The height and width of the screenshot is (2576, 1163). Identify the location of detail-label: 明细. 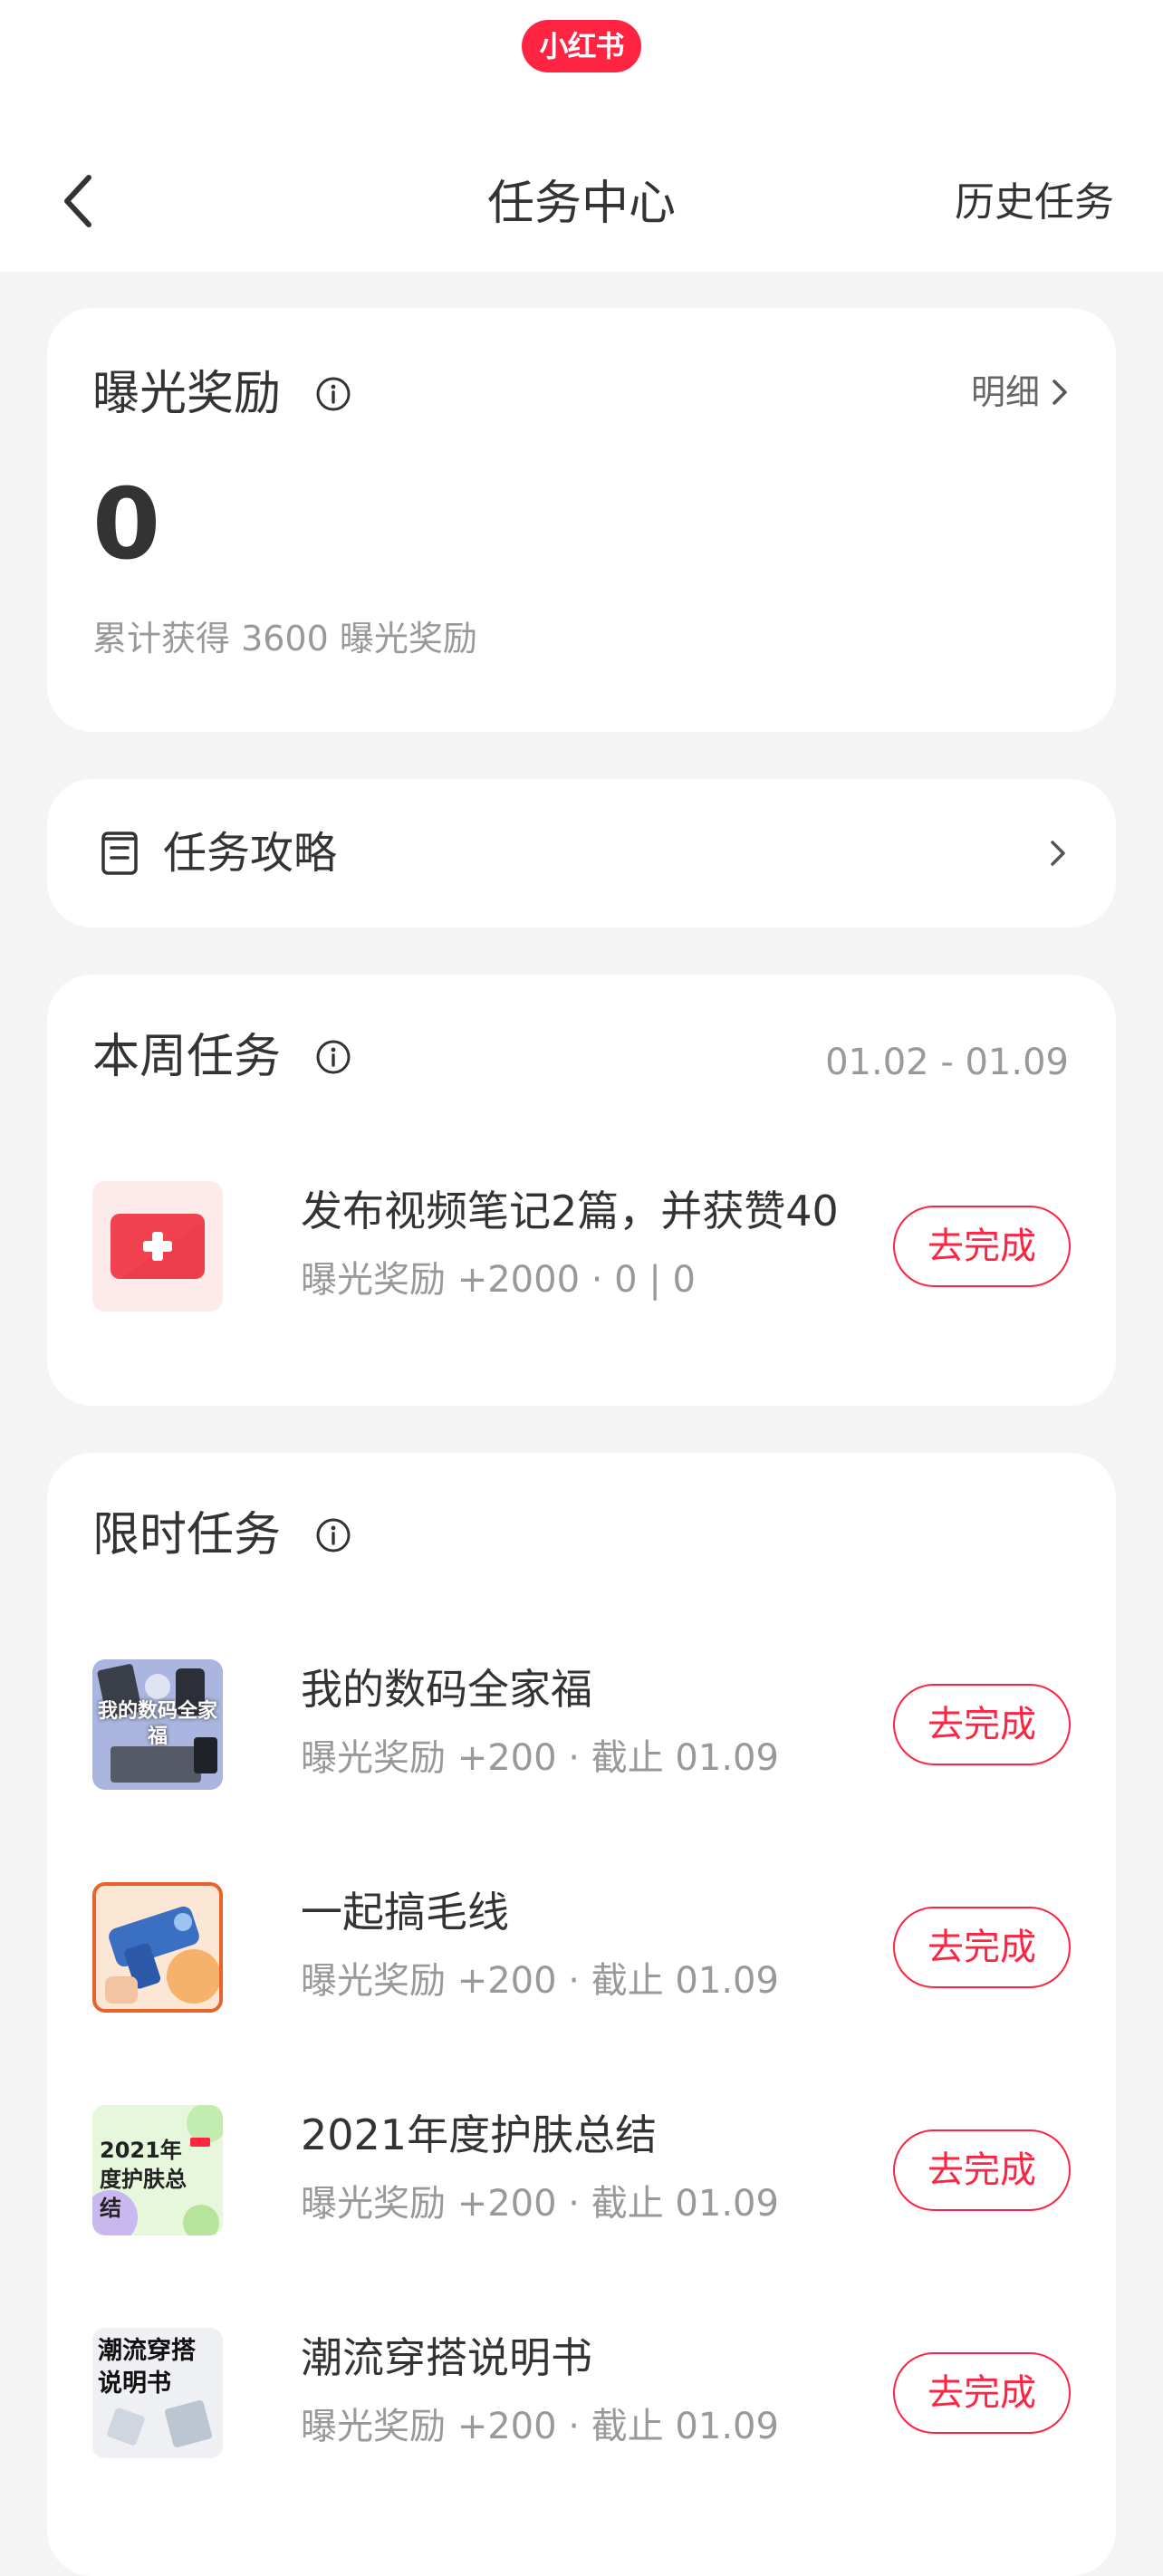
(1005, 392).